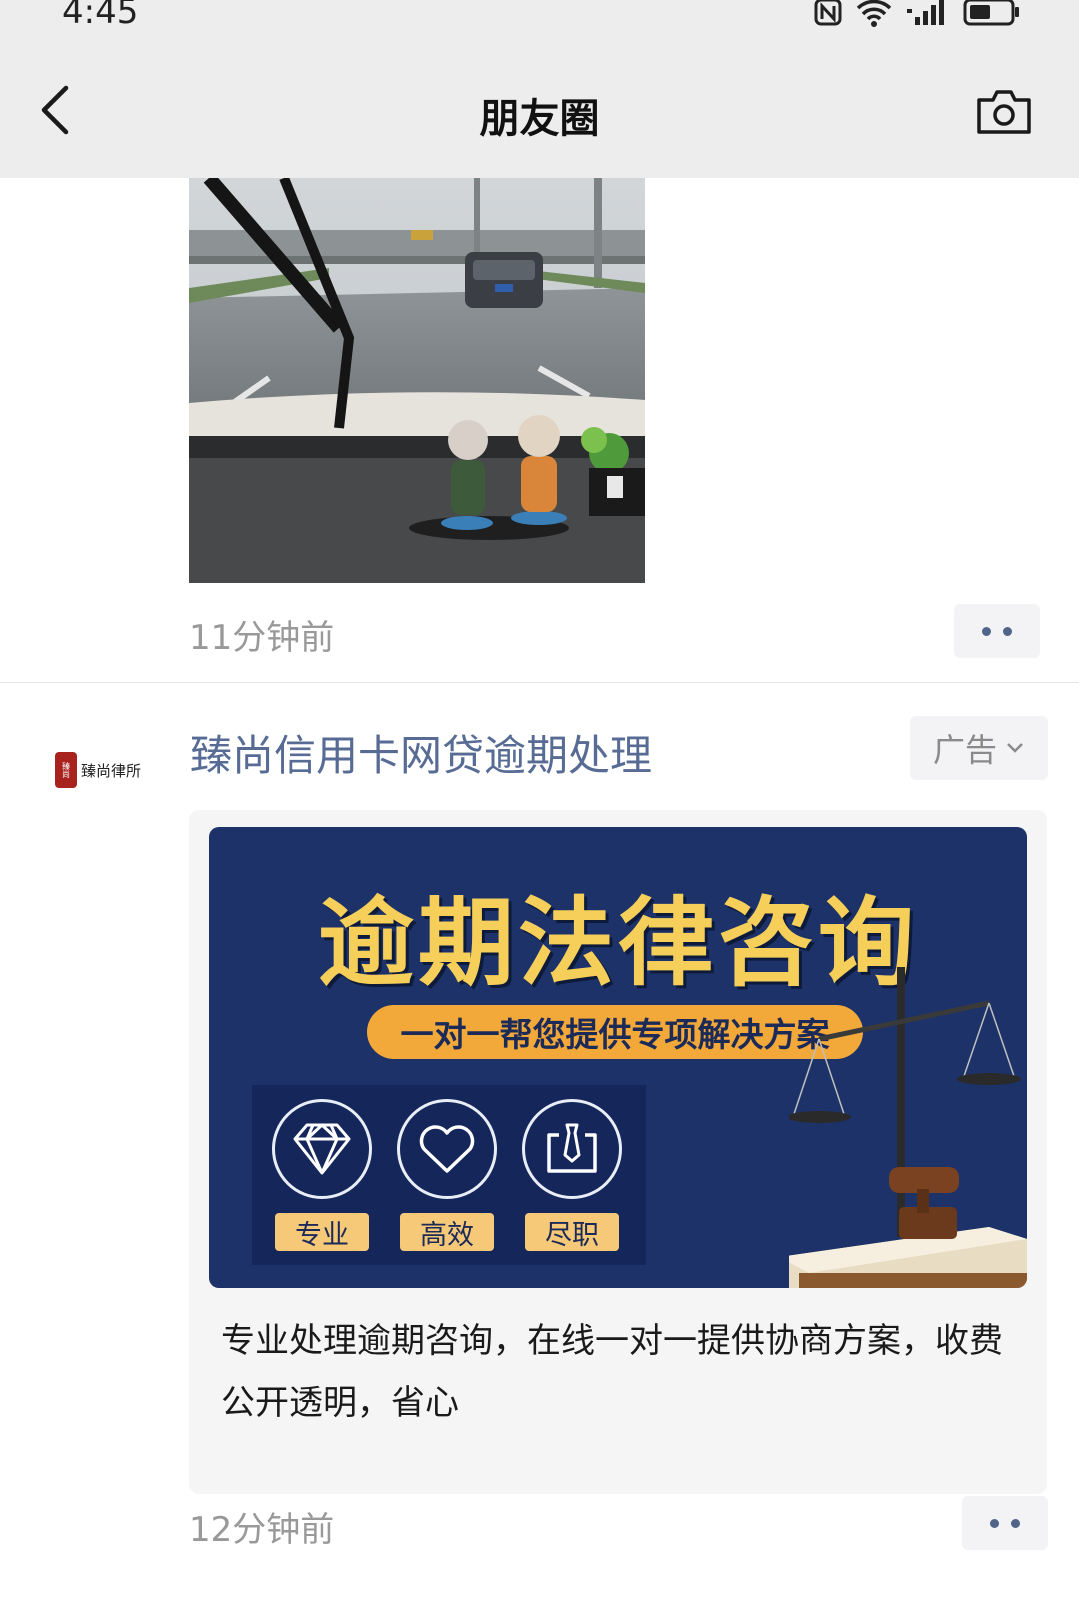 The image size is (1079, 1624). What do you see at coordinates (964, 750) in the screenshot?
I see `ad-tag-label: 广告` at bounding box center [964, 750].